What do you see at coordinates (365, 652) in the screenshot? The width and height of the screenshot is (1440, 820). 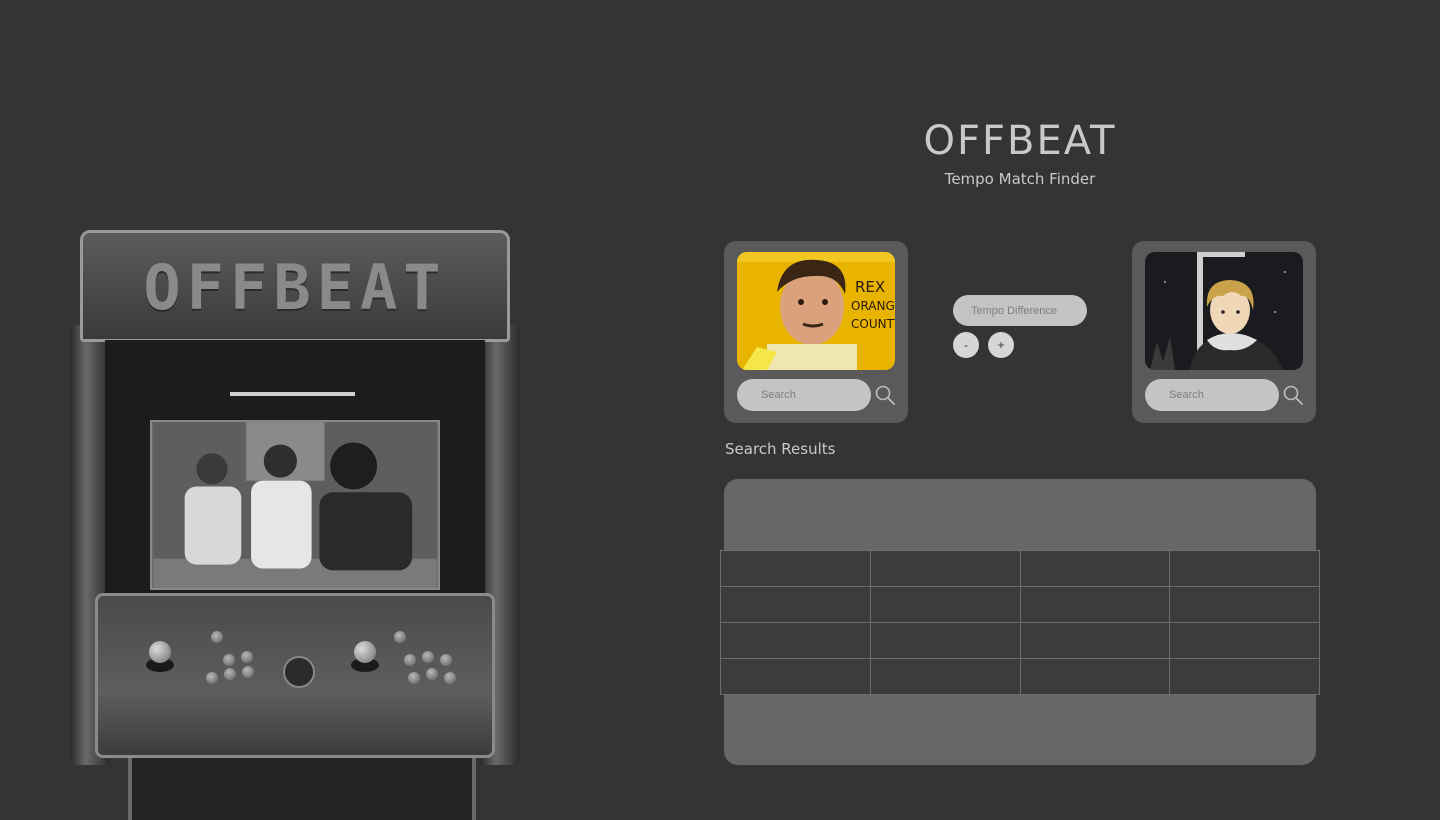 I see `joystick-right-icon` at bounding box center [365, 652].